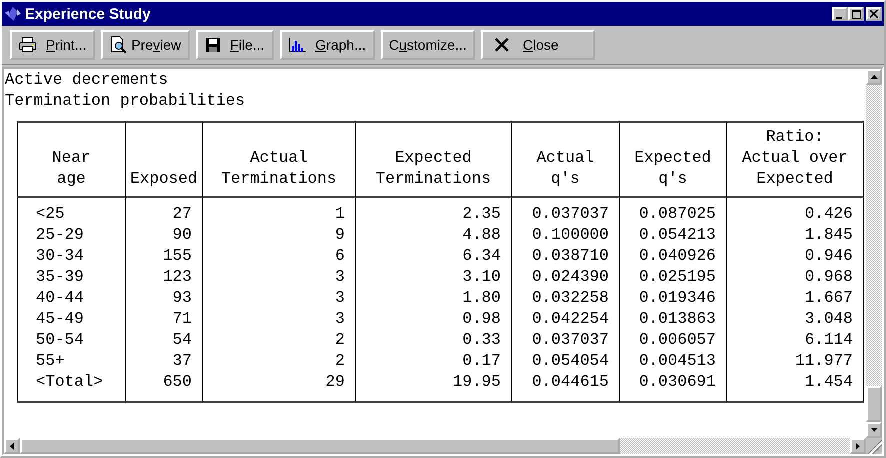  I want to click on table-cell: 29, so click(335, 382).